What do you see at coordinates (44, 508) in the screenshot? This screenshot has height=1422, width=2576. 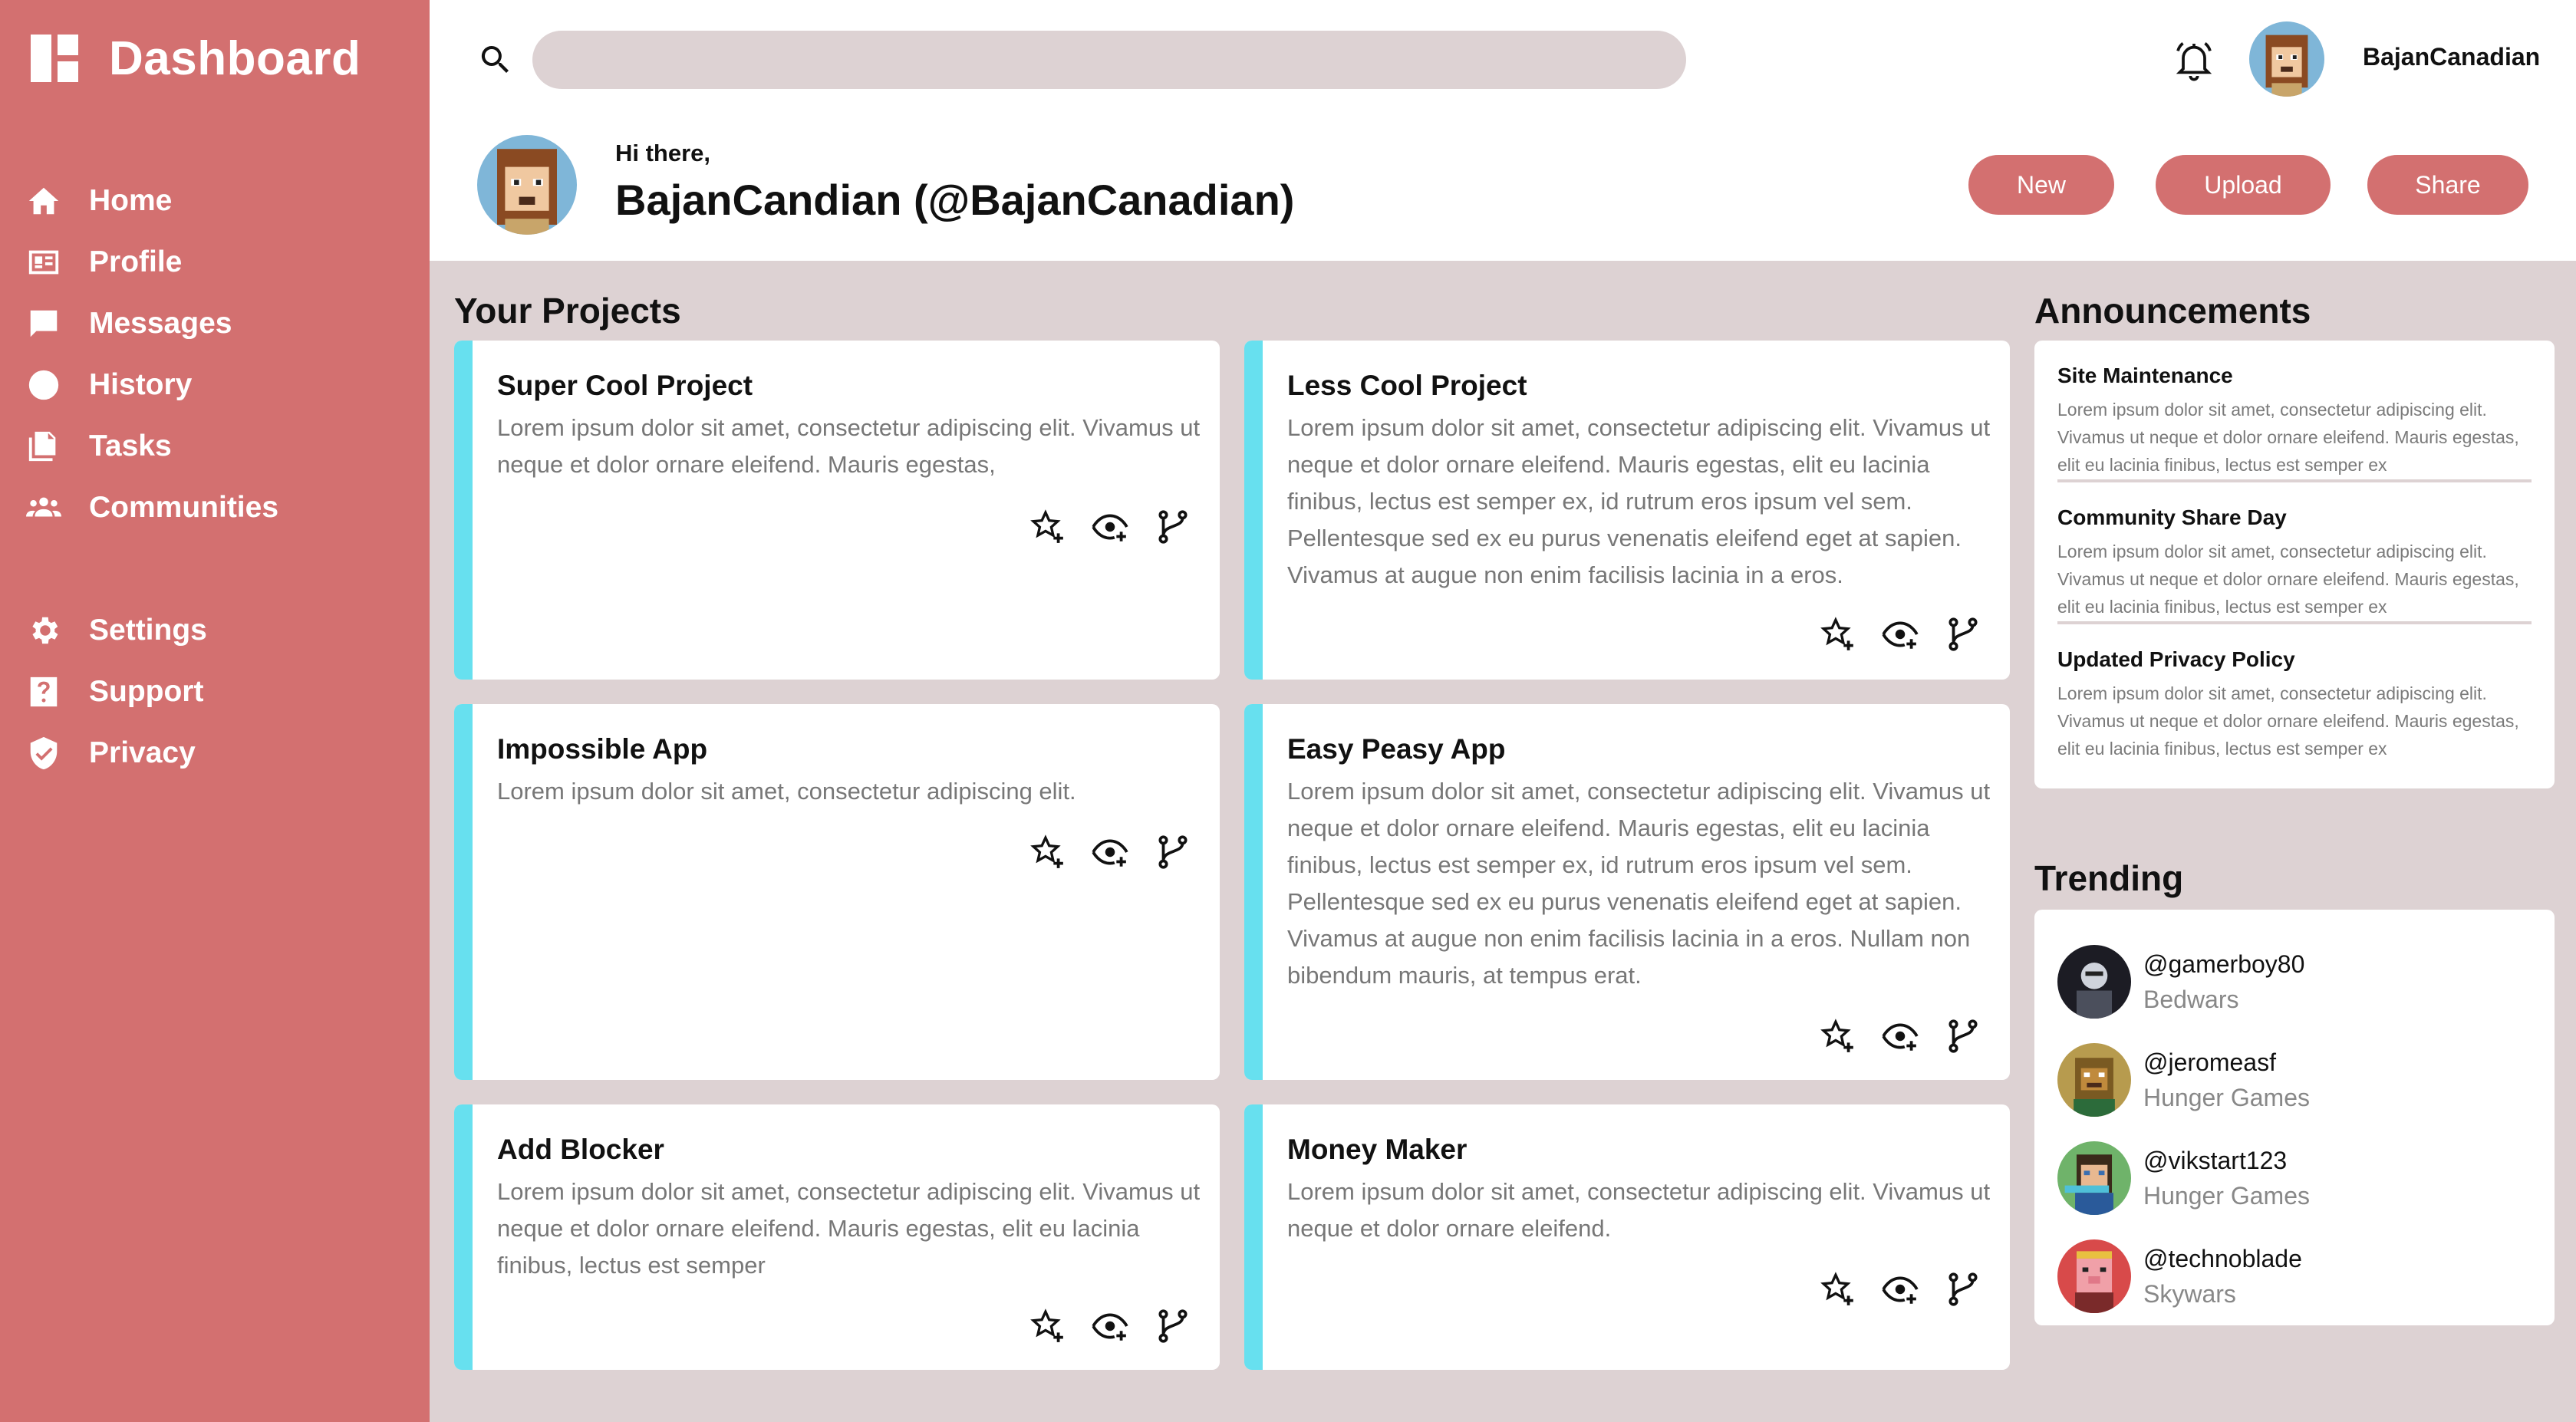 I see `people-icon` at bounding box center [44, 508].